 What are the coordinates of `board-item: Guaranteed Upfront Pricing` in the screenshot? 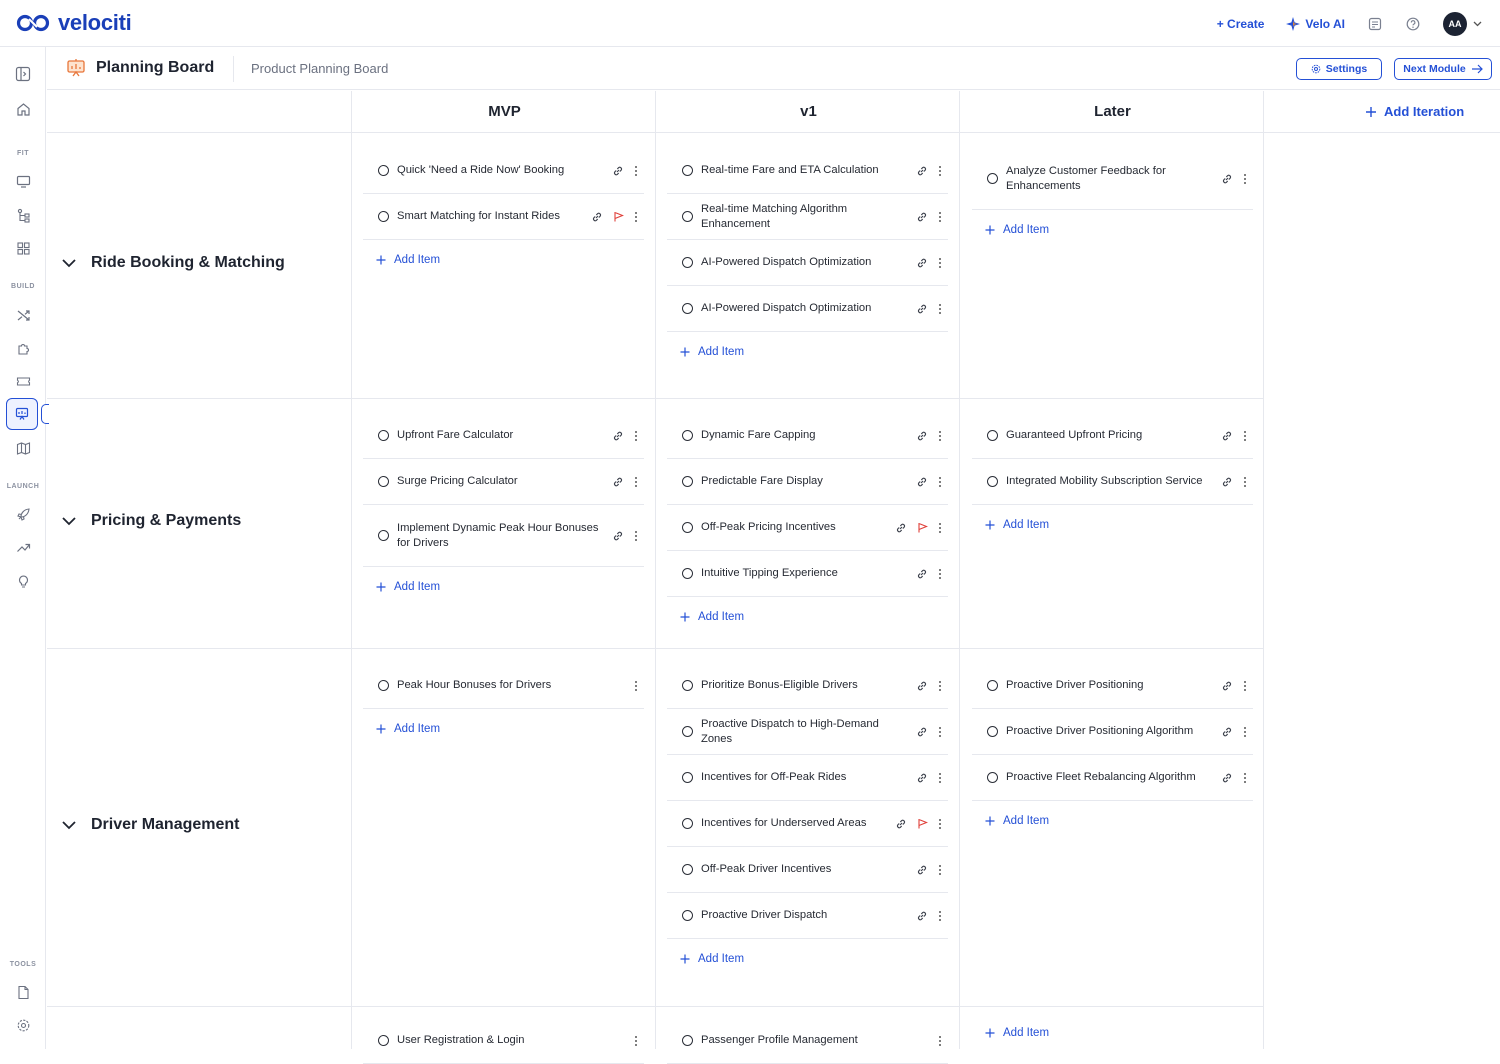 It's located at (1112, 436).